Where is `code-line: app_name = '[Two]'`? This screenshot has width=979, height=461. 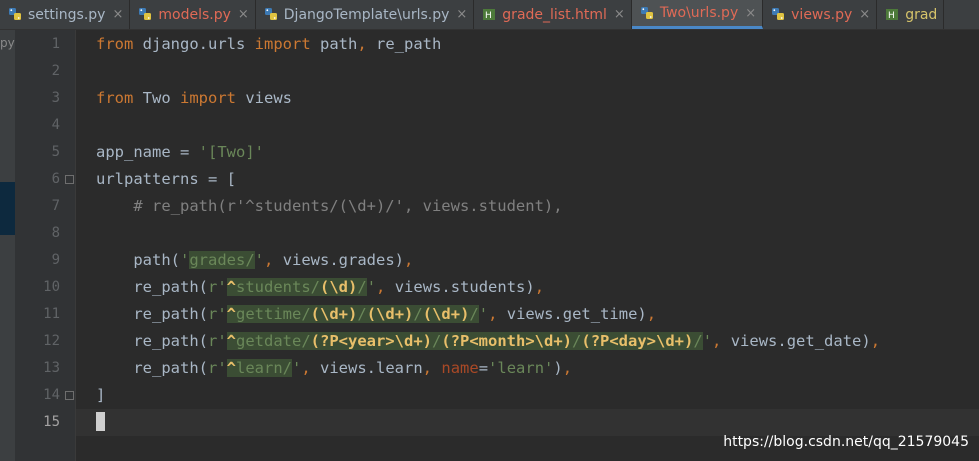 code-line: app_name = '[Two]' is located at coordinates (527, 152).